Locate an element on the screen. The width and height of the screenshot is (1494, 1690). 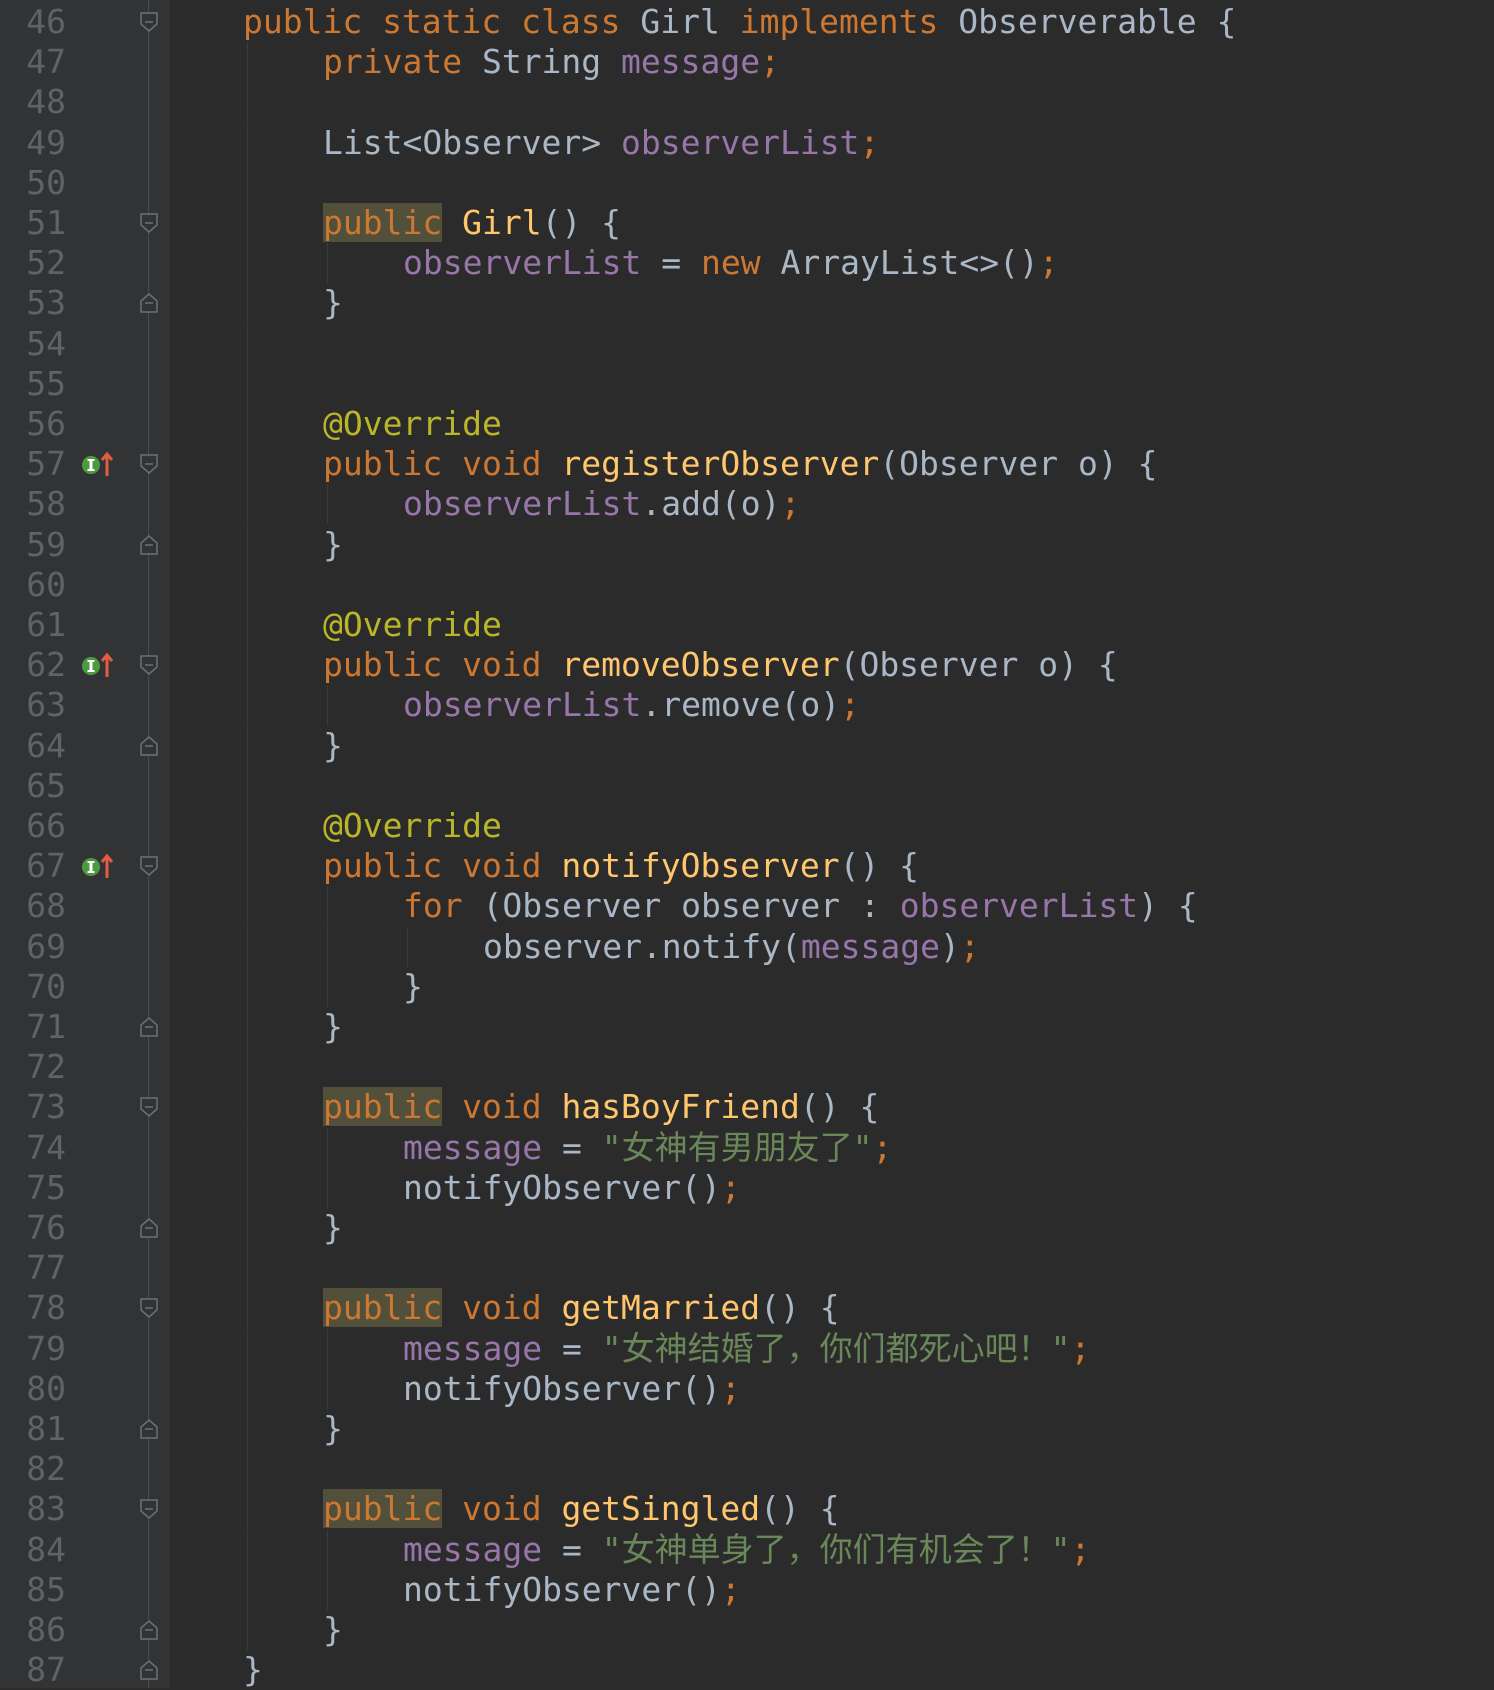
code-line: 79 message = "女神结婚了，你们都死心吧！"; is located at coordinates (747, 1348).